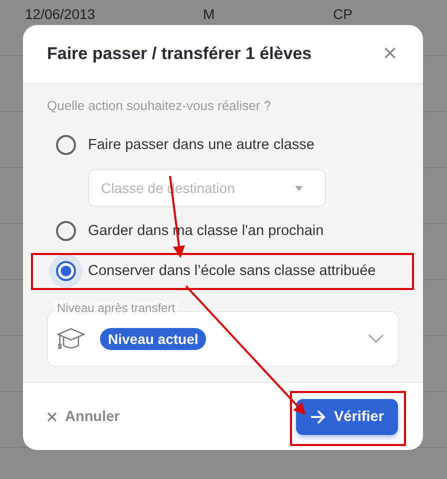  What do you see at coordinates (60, 14) in the screenshot?
I see `table-cell-text: 12/06/2013` at bounding box center [60, 14].